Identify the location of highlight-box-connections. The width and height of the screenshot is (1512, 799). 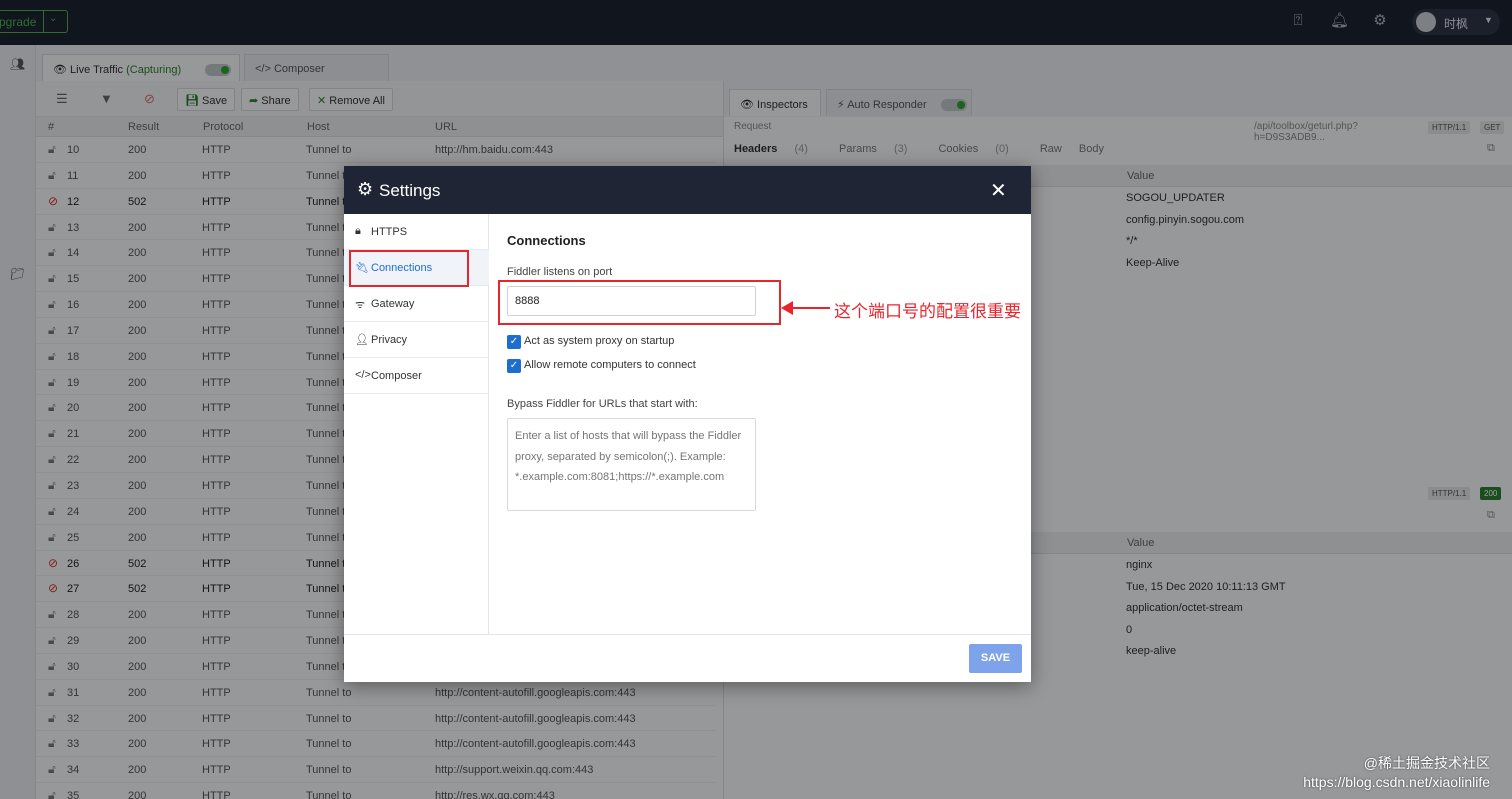
(409, 268).